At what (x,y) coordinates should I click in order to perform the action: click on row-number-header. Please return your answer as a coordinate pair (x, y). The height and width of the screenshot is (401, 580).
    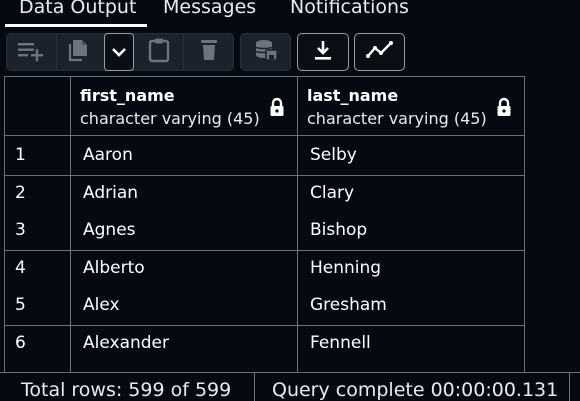
    Looking at the image, I should click on (37, 106).